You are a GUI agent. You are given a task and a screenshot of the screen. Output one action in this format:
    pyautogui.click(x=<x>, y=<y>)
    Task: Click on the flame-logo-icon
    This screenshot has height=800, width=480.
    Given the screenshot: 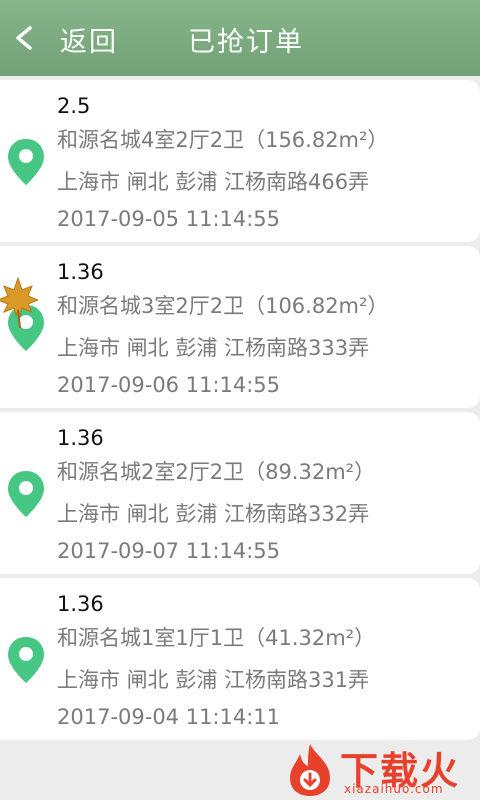 What is the action you would take?
    pyautogui.click(x=310, y=770)
    